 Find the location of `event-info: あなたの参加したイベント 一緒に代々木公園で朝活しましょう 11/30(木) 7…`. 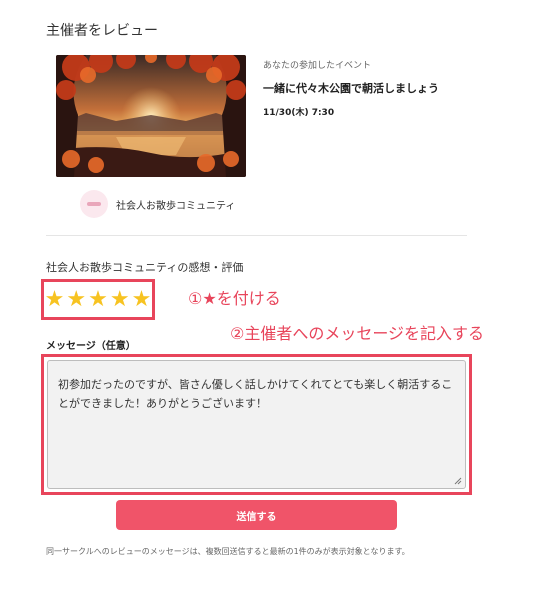

event-info: あなたの参加したイベント 一緒に代々木公園で朝活しましょう 11/30(木) 7… is located at coordinates (351, 88).